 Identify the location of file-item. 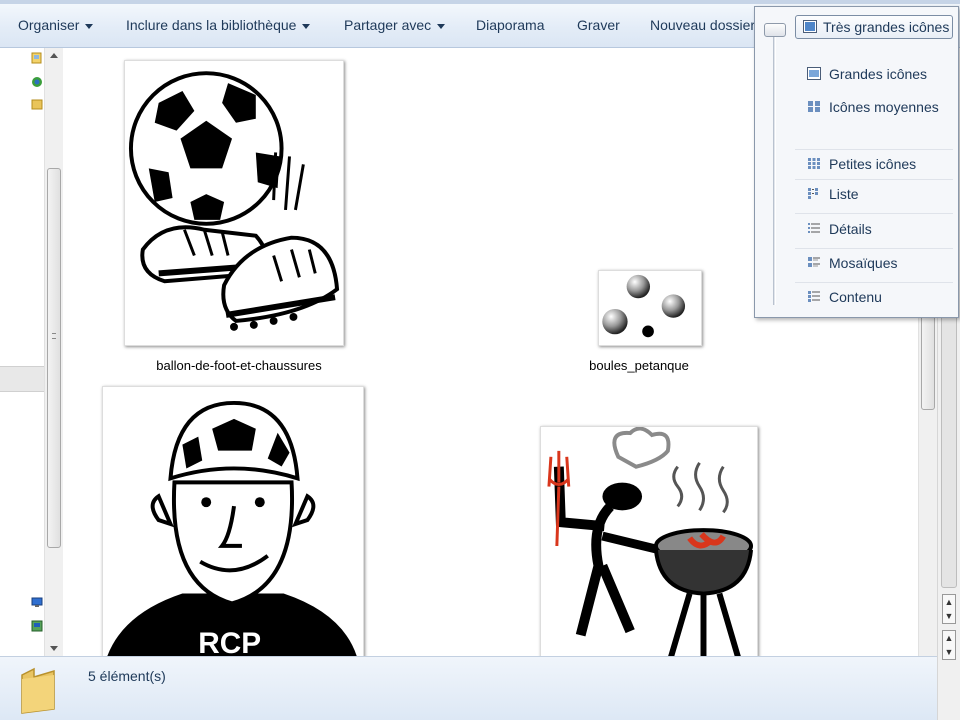
(652, 539).